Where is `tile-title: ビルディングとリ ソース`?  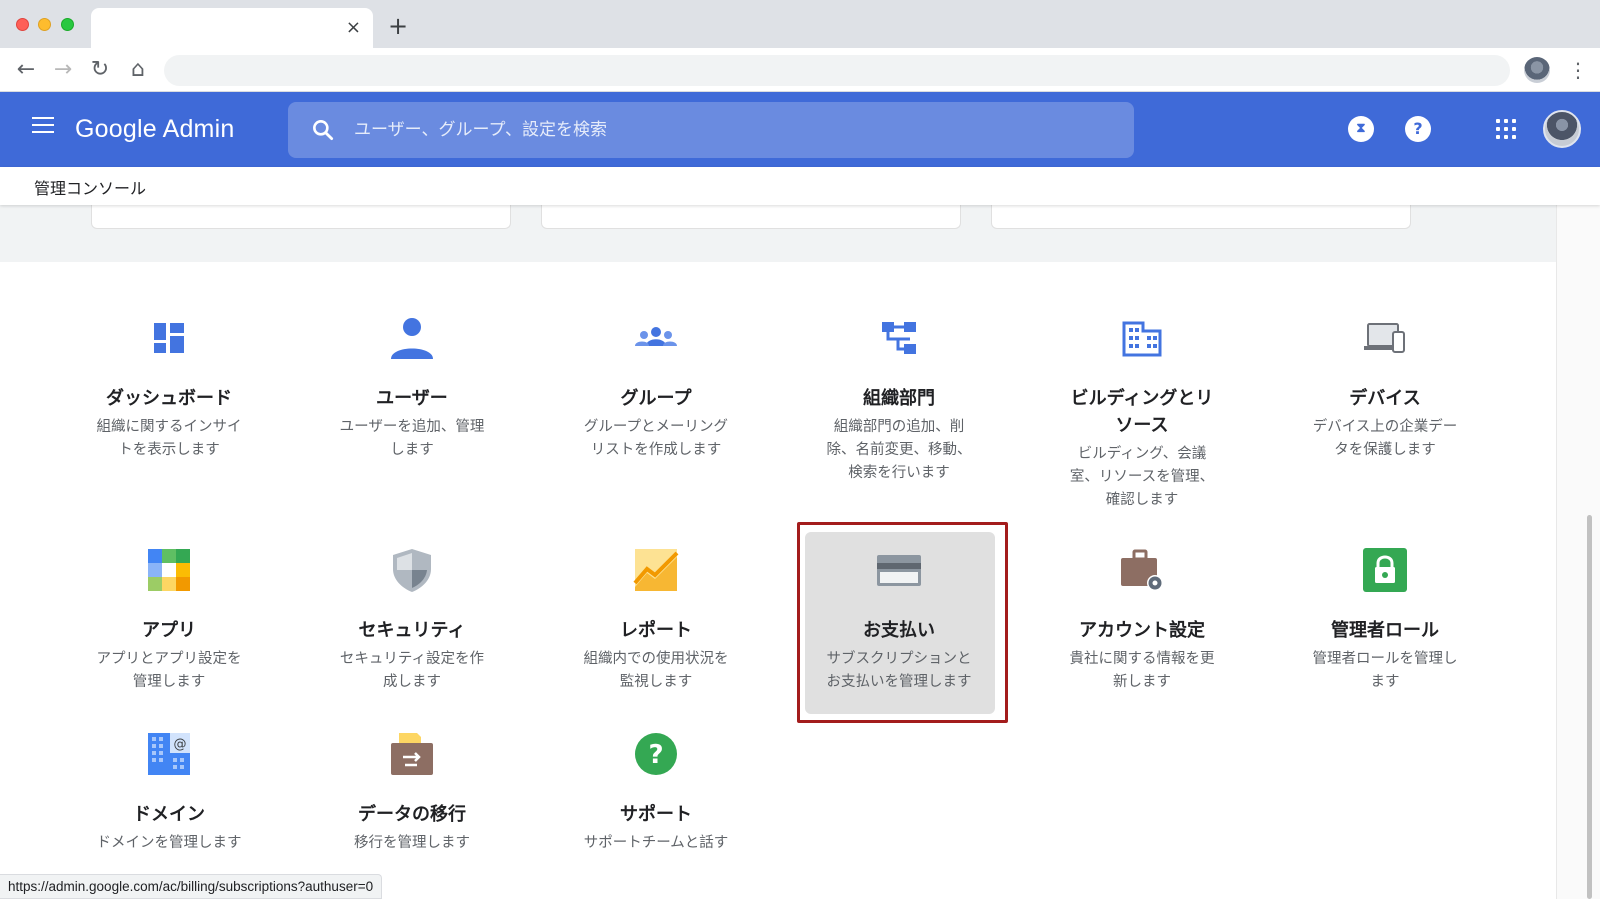 tile-title: ビルディングとリ ソース is located at coordinates (1142, 412).